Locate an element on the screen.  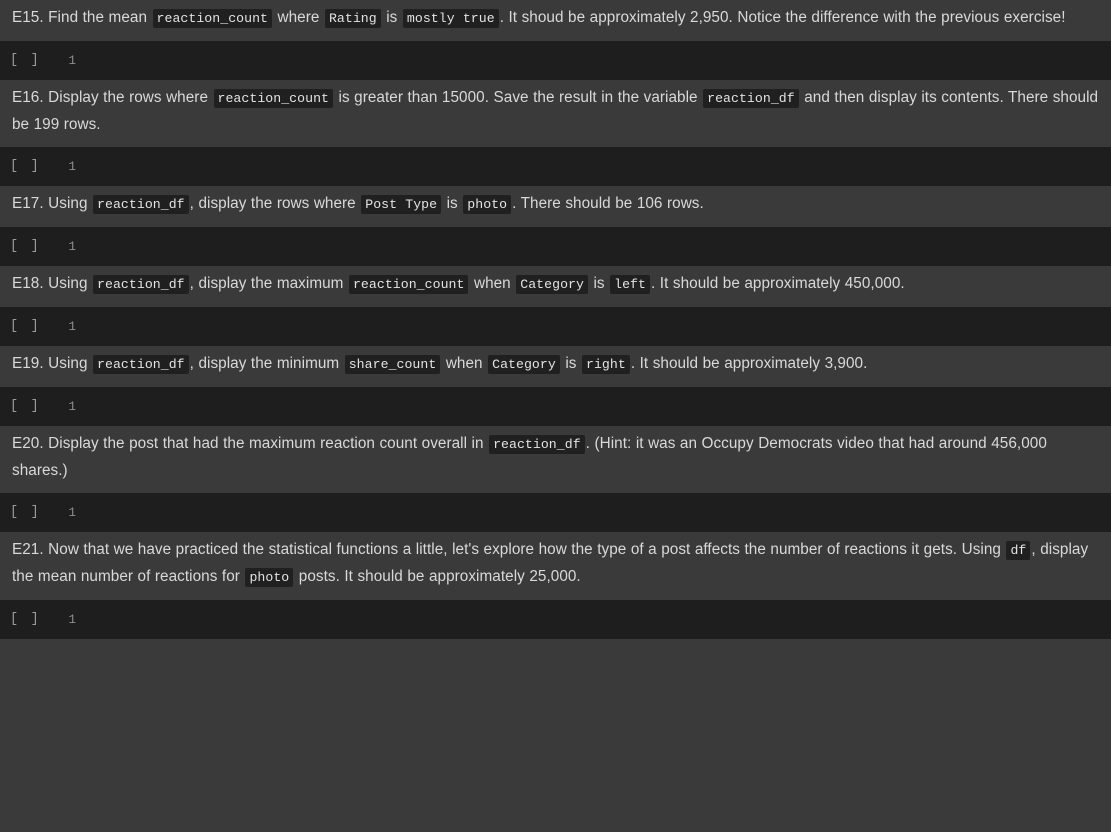
inline-code-chip: Rating is located at coordinates (352, 18).